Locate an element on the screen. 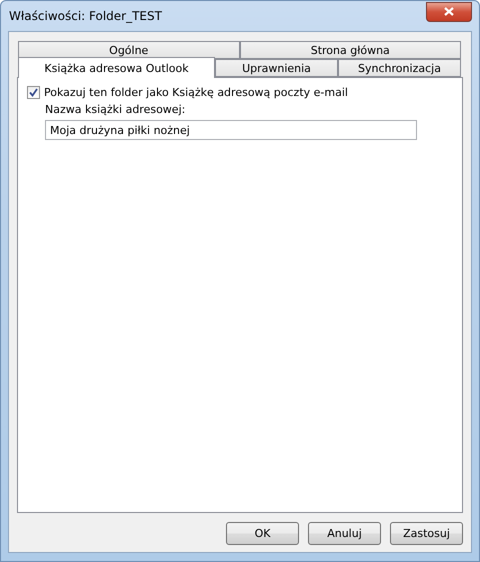 The height and width of the screenshot is (562, 480). dialog-button: Anuluj is located at coordinates (344, 533).